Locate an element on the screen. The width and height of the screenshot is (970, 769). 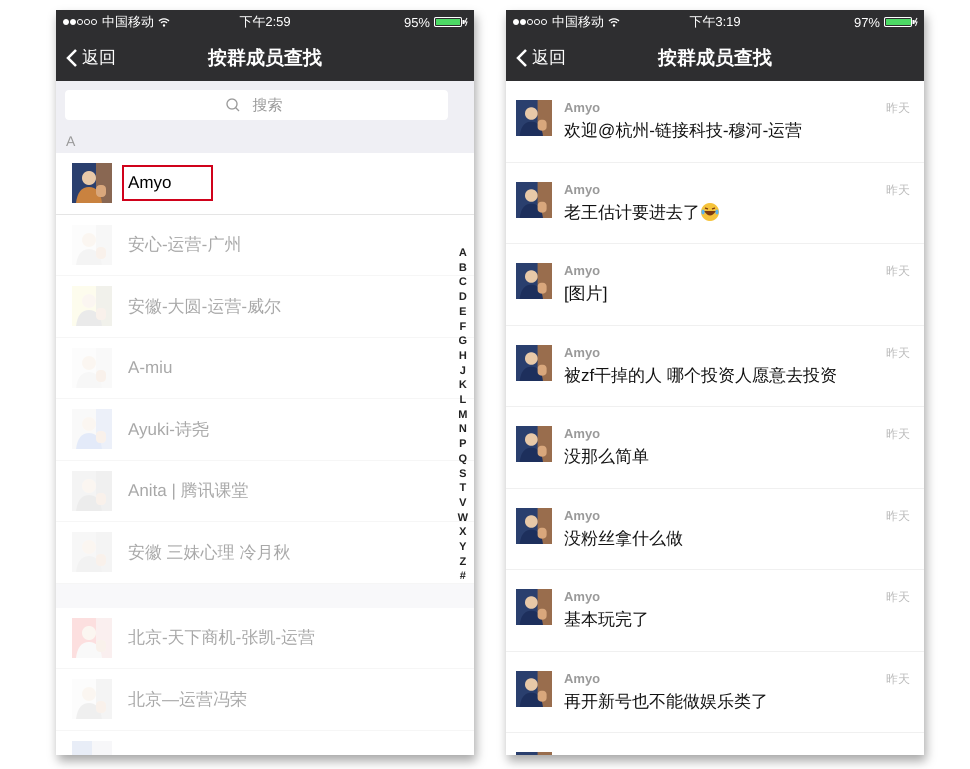
message-text: 基本玩完了 is located at coordinates (606, 620).